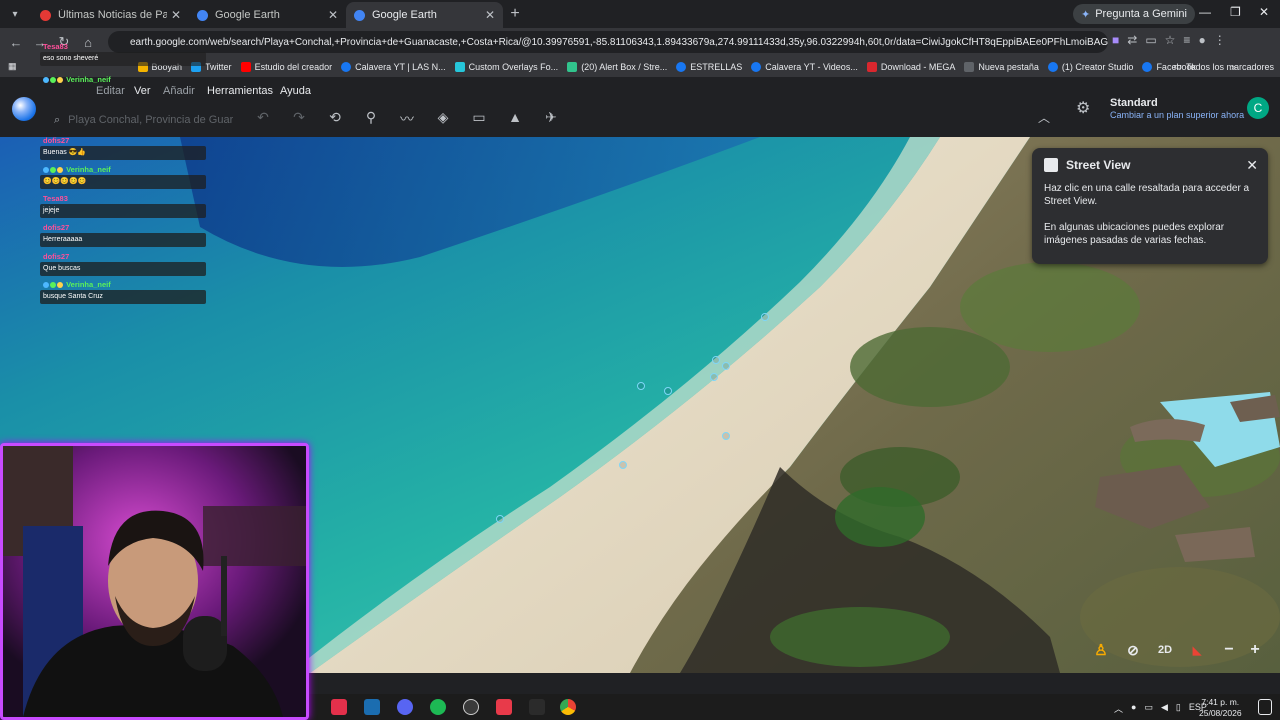  What do you see at coordinates (1186, 40) in the screenshot?
I see `reading-list-icon: ≡` at bounding box center [1186, 40].